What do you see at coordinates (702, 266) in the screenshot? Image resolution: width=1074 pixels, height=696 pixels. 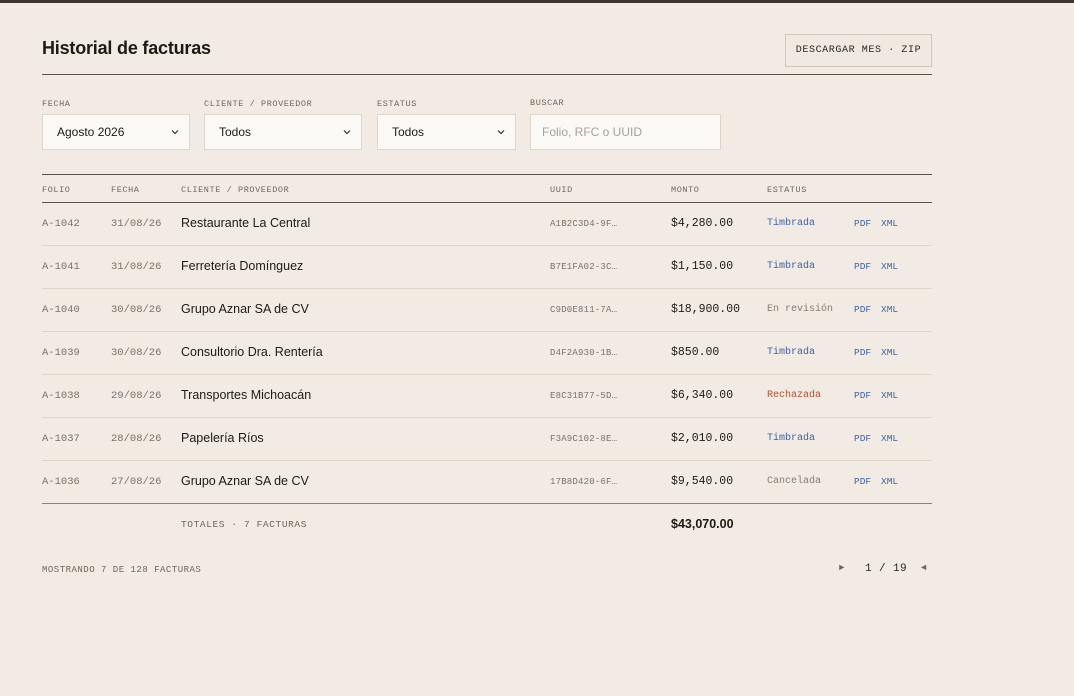 I see `monto-cell: $1,150.00` at bounding box center [702, 266].